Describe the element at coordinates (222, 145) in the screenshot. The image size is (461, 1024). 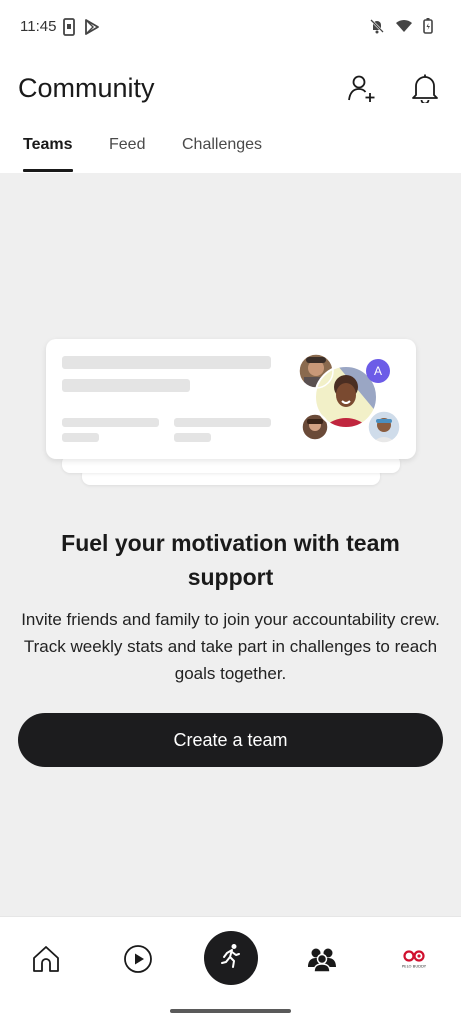
I see `tab-challenges: Challenges` at that location.